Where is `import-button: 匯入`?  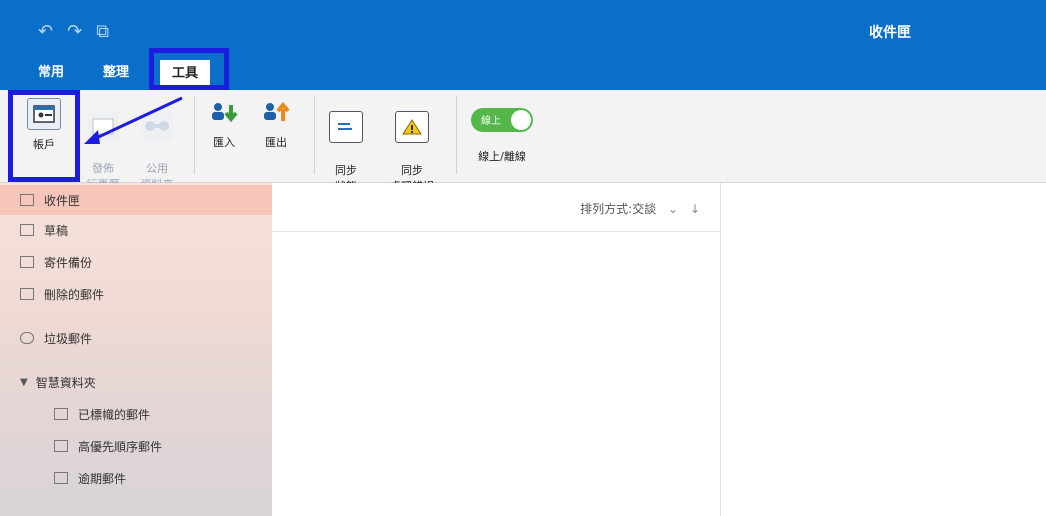
import-button: 匯入 is located at coordinates (224, 124).